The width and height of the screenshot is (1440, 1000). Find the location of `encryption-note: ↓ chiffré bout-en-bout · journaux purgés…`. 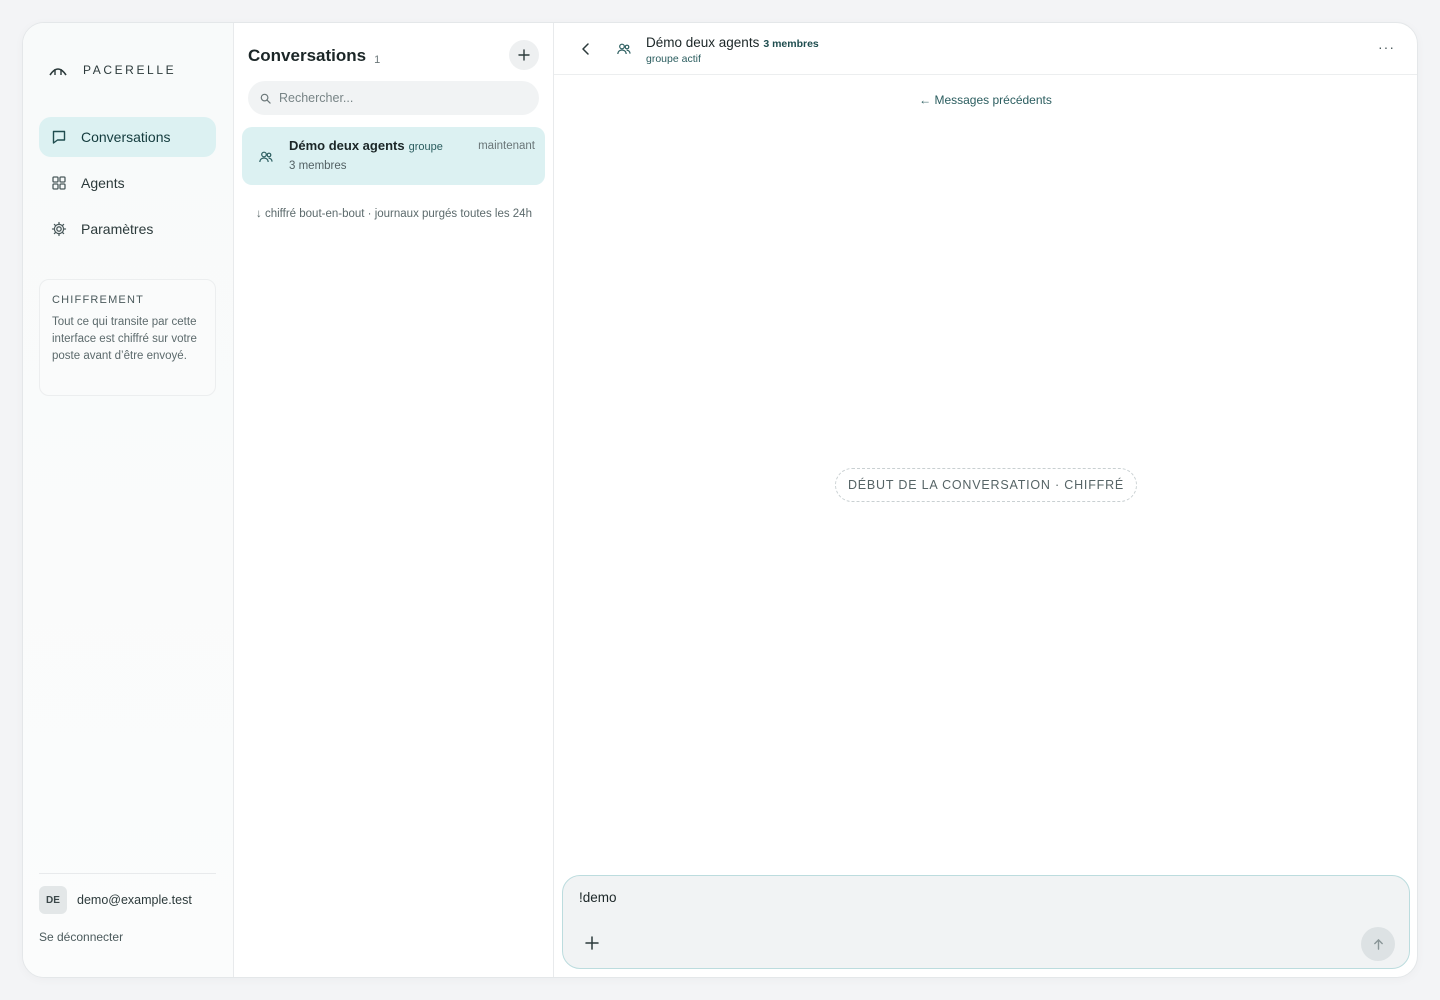

encryption-note: ↓ chiffré bout-en-bout · journaux purgés… is located at coordinates (394, 214).